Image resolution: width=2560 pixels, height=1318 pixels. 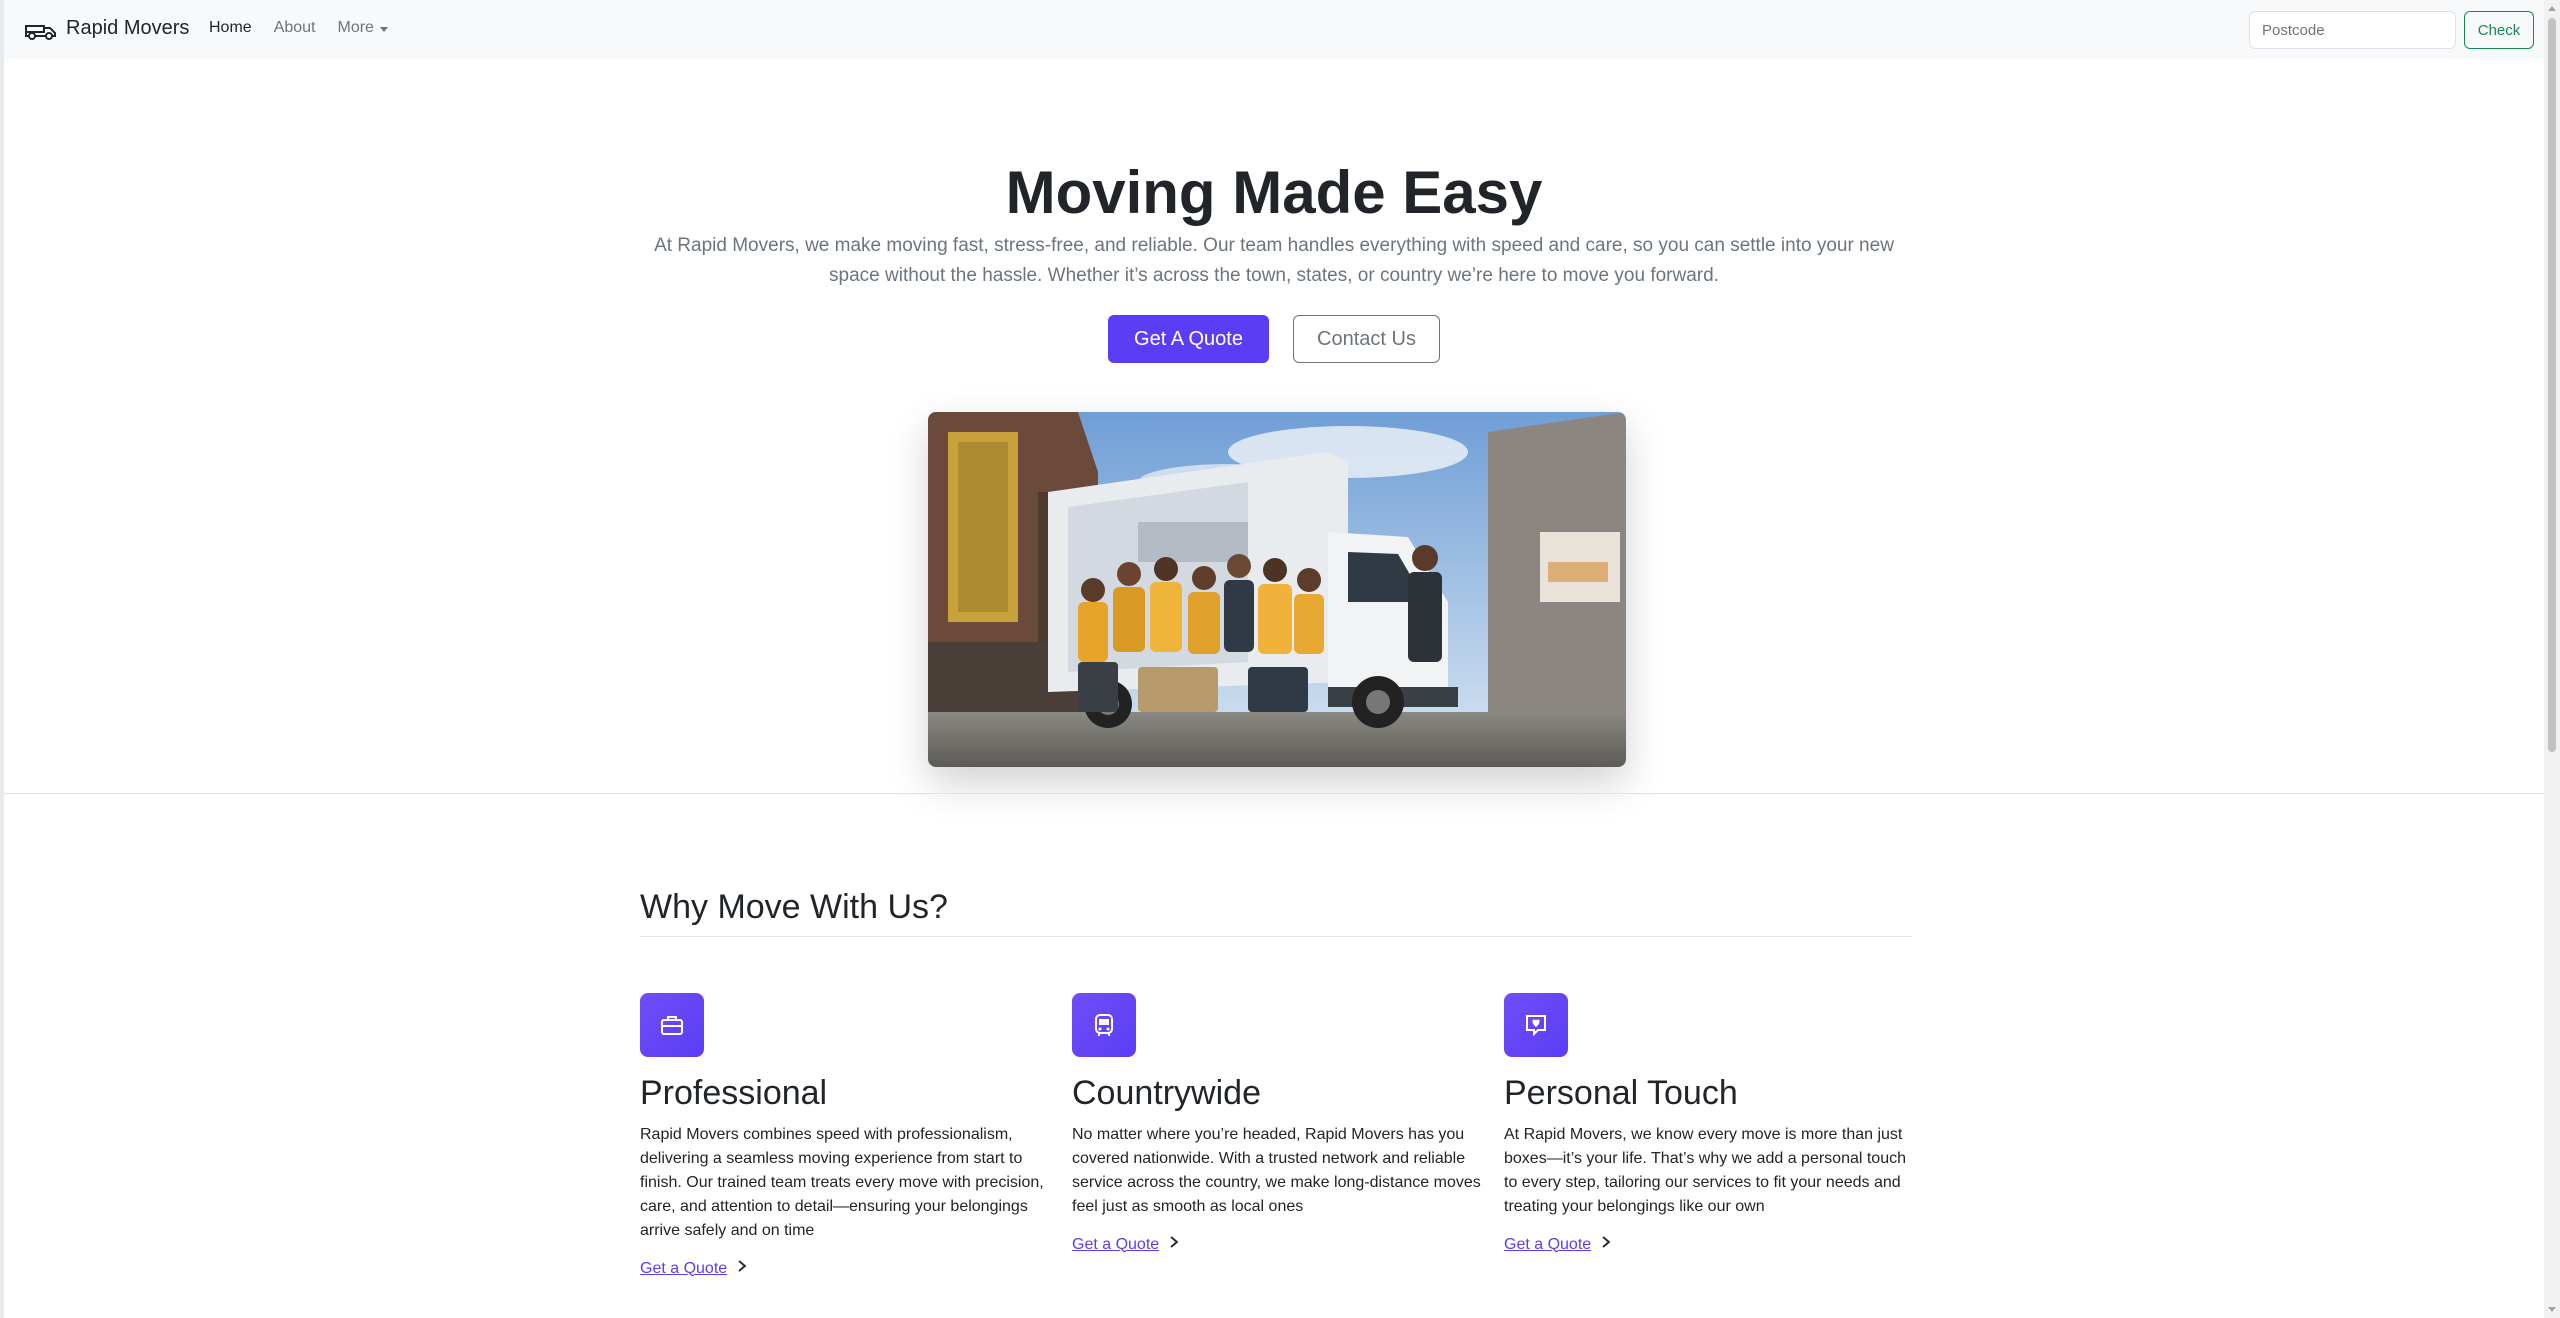 What do you see at coordinates (1188, 339) in the screenshot?
I see `get-quote-button: Get A Quote` at bounding box center [1188, 339].